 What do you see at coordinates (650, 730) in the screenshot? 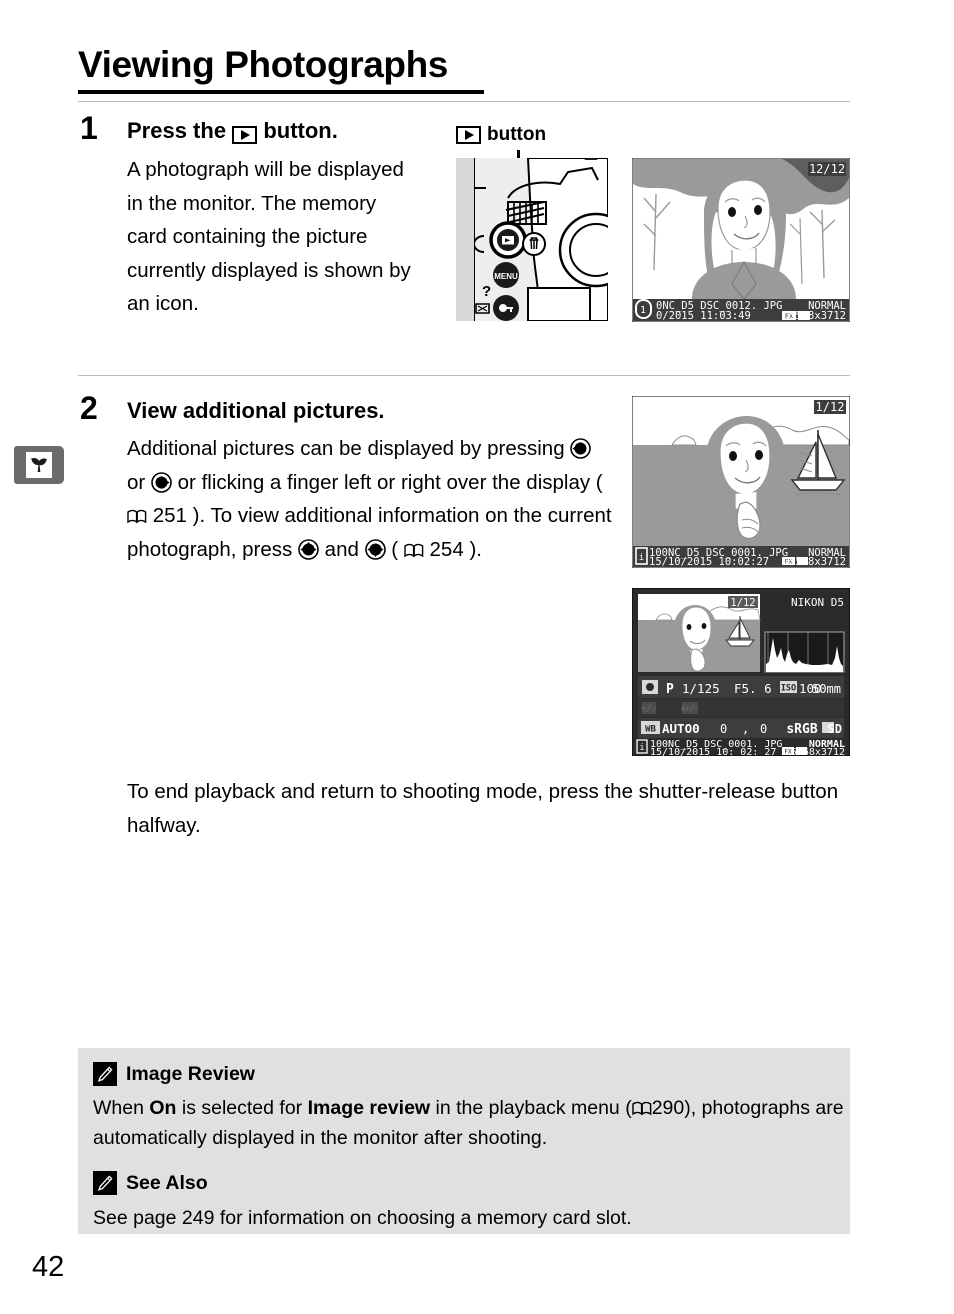
I see `svg-text: WB` at bounding box center [650, 730].